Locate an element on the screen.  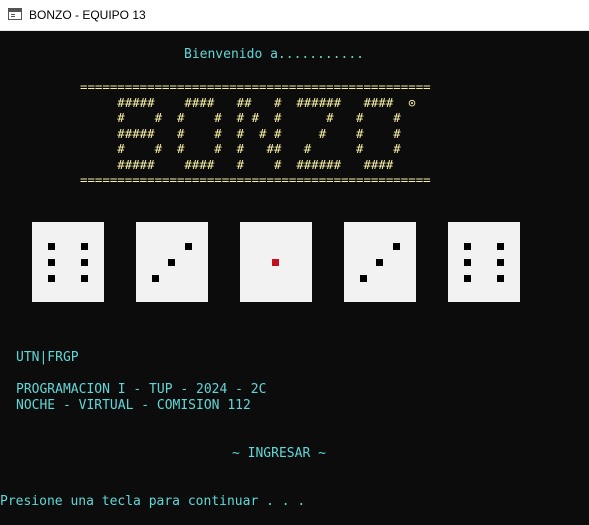
logo-line: # # # # # ## # # # is located at coordinates (240, 148).